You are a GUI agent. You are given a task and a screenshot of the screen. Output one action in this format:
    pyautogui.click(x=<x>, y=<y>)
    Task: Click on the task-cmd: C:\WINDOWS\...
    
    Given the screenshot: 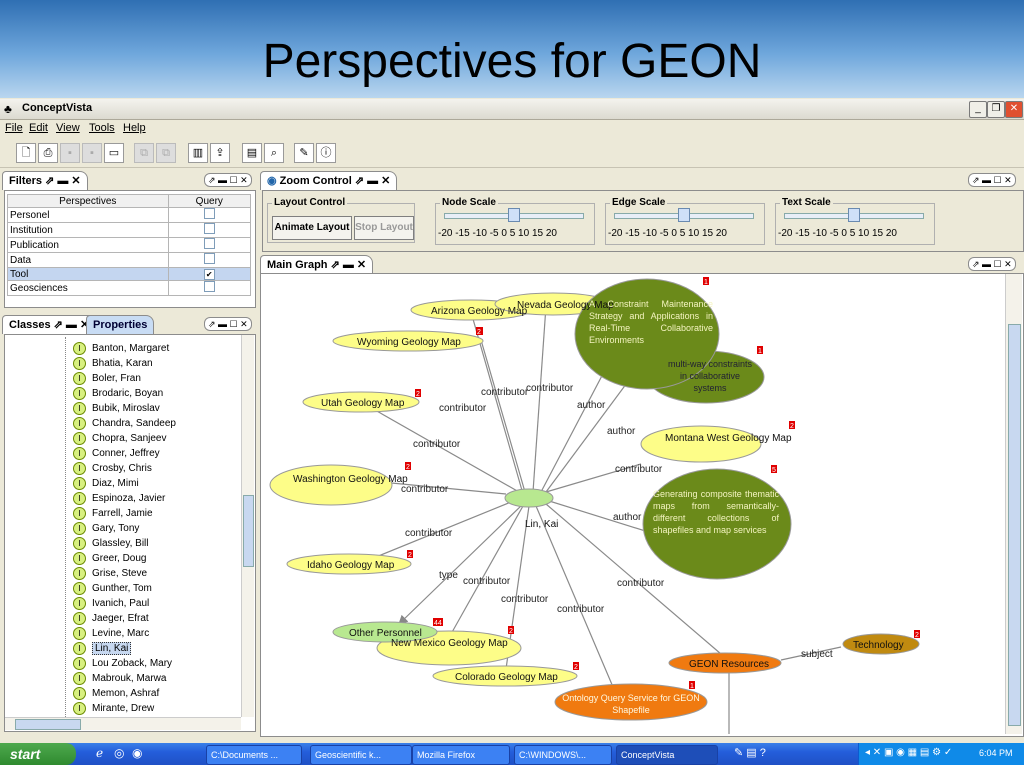 What is the action you would take?
    pyautogui.click(x=563, y=755)
    